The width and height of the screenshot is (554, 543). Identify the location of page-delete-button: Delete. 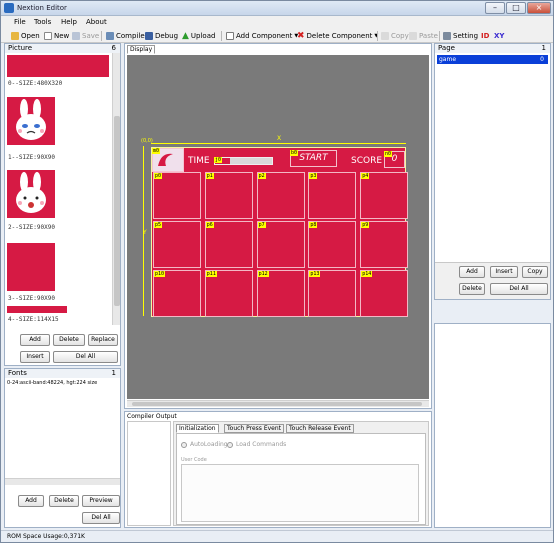
(472, 289).